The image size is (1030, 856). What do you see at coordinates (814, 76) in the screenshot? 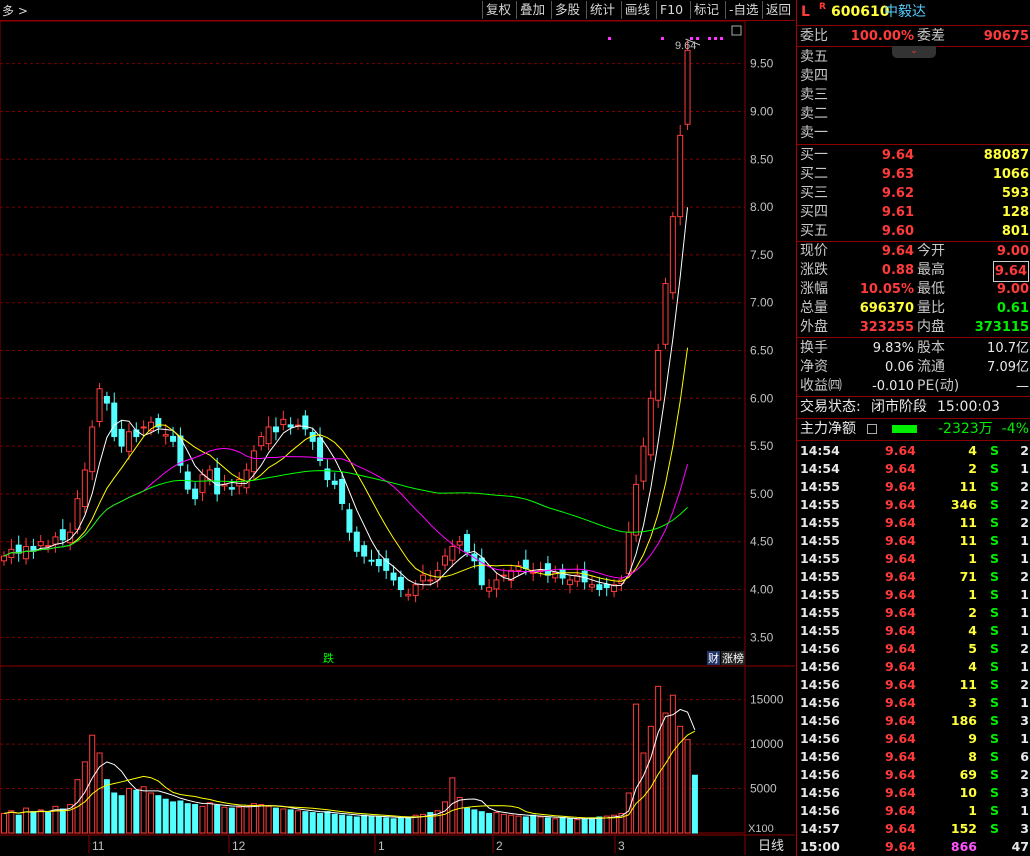
I see `sell-label: 卖四` at bounding box center [814, 76].